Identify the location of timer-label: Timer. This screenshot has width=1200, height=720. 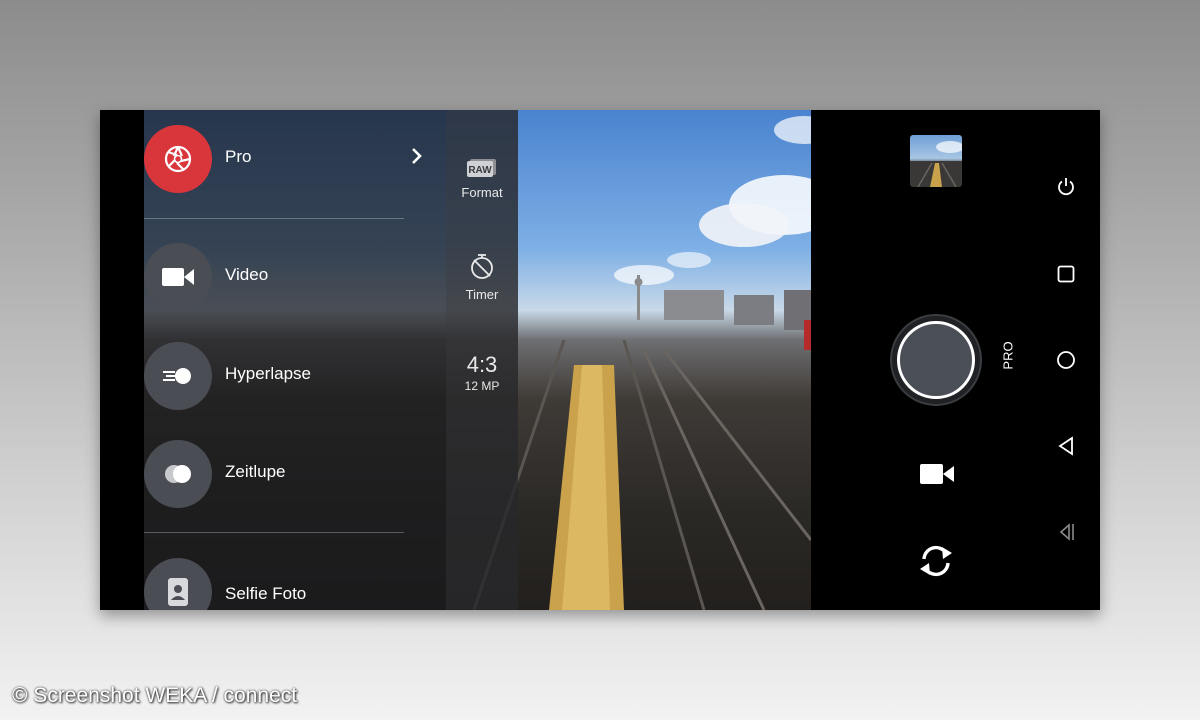
(482, 294).